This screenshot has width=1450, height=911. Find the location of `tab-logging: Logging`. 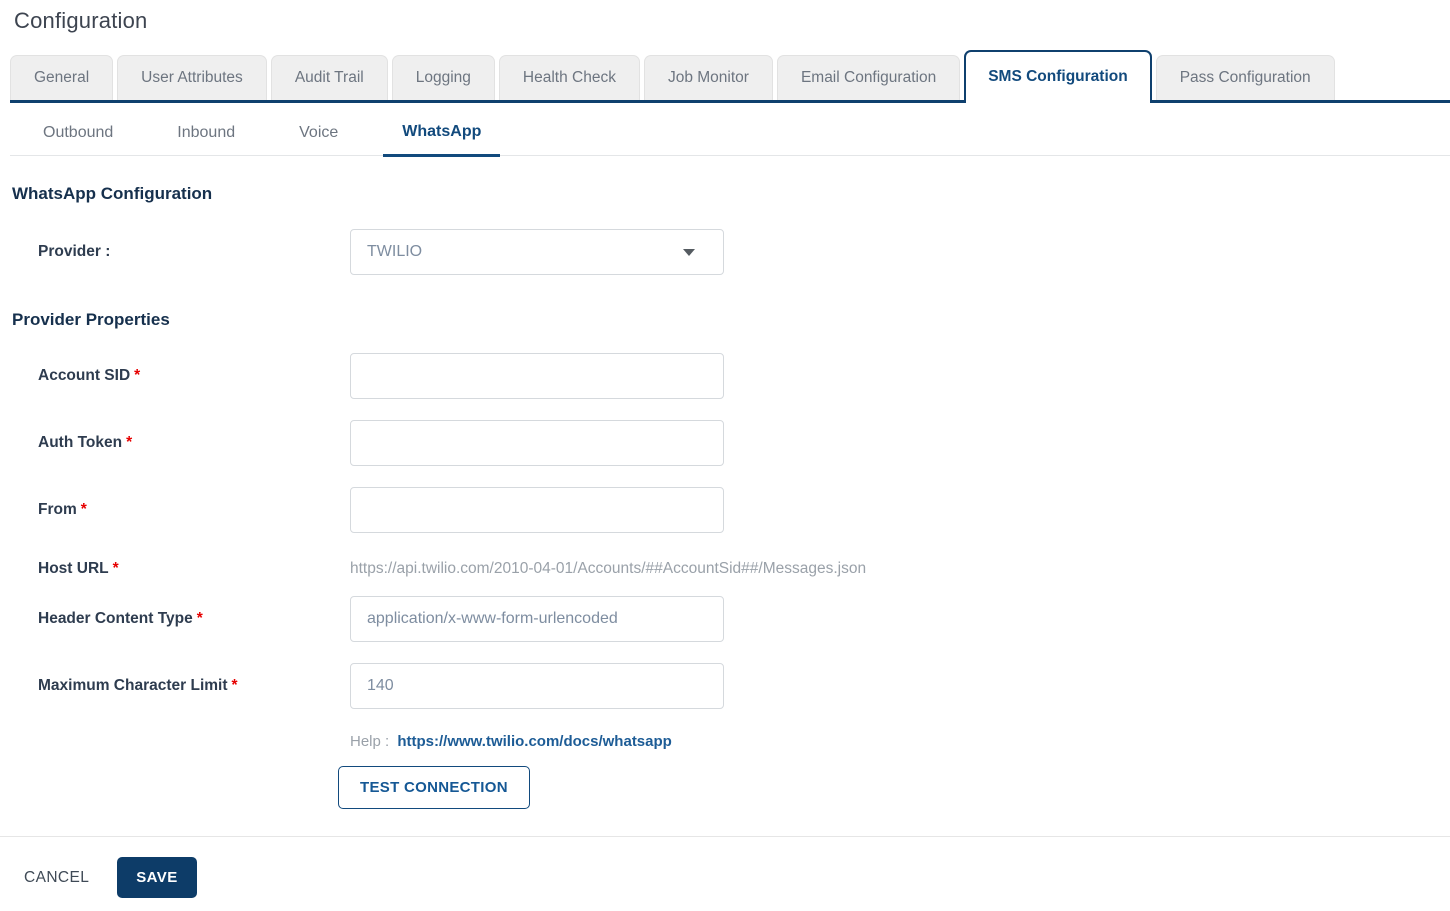

tab-logging: Logging is located at coordinates (443, 77).